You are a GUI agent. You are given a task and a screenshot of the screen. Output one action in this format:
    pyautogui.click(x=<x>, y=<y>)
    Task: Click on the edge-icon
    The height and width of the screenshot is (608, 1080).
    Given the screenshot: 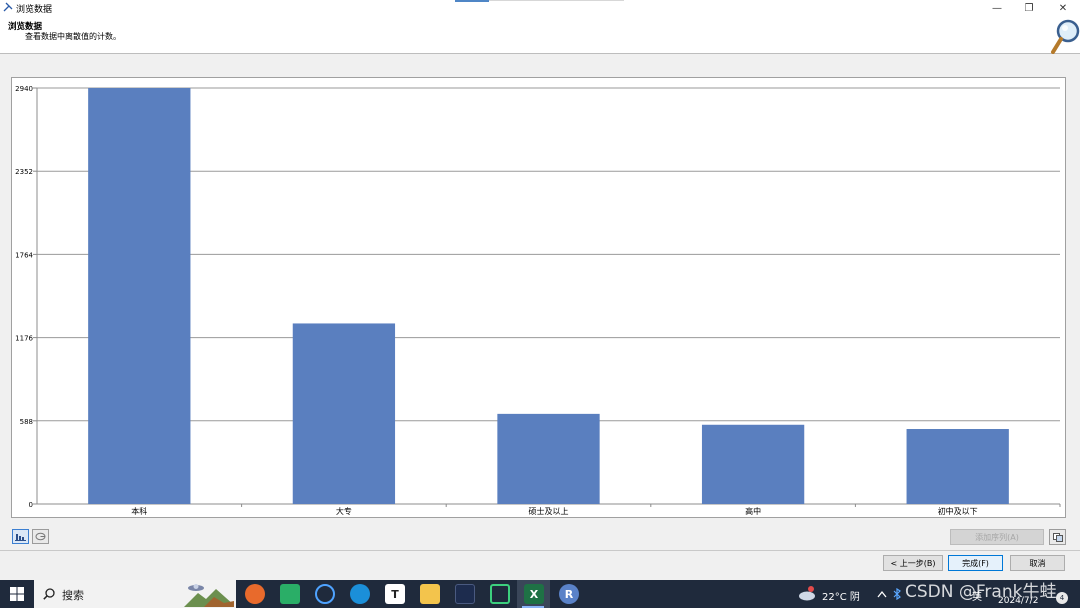 What is the action you would take?
    pyautogui.click(x=360, y=594)
    